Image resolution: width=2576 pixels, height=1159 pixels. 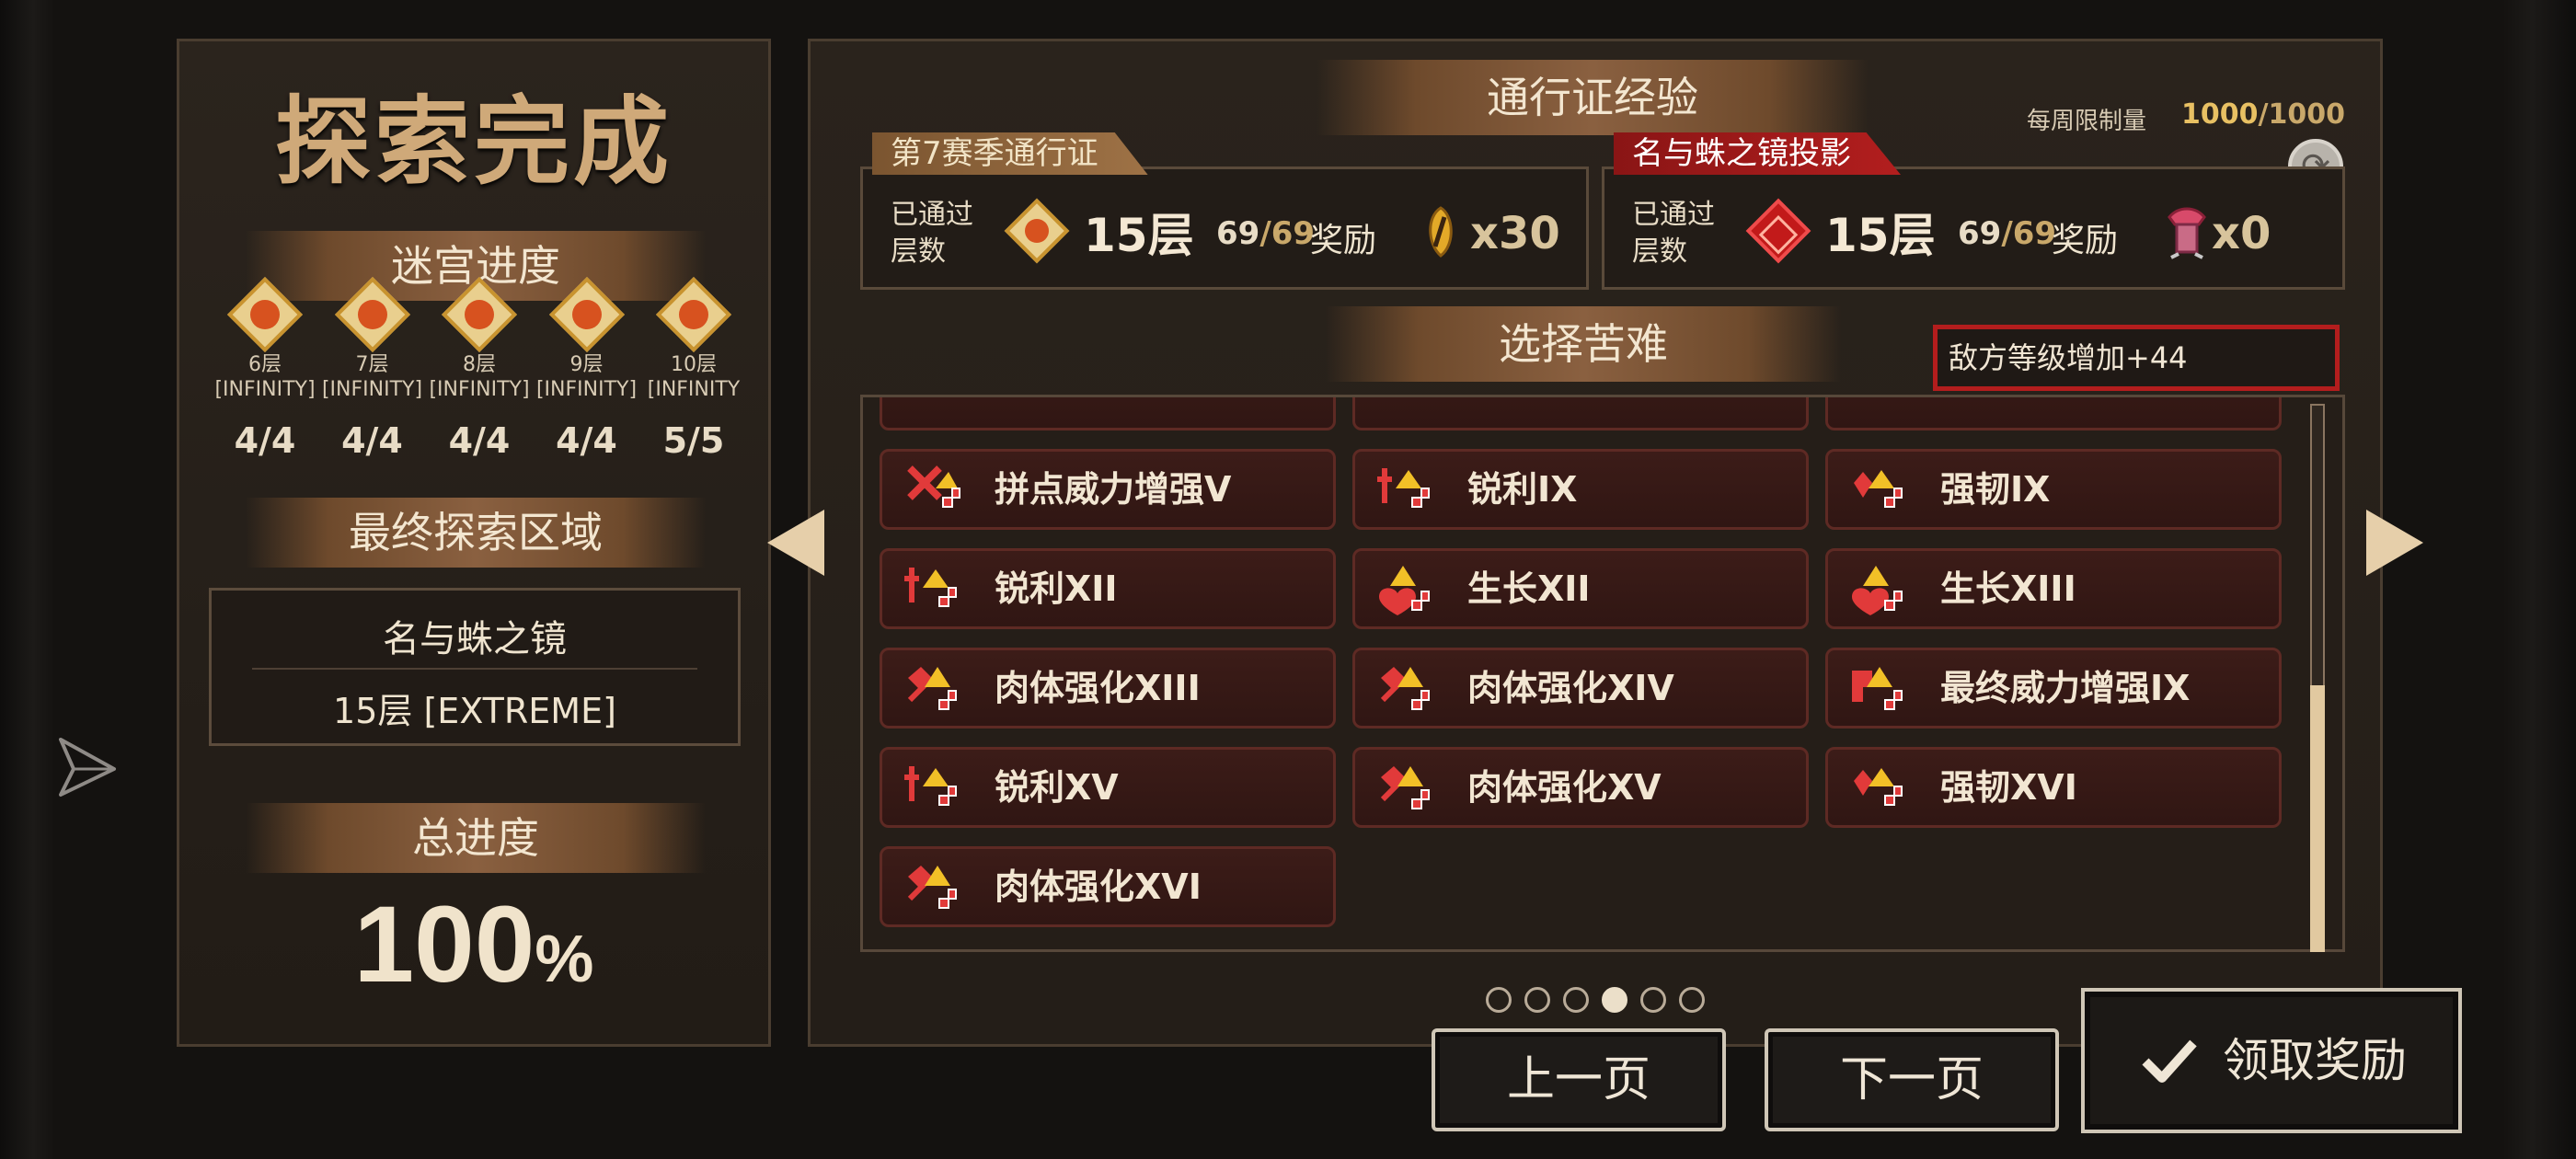 I want to click on prev-page-button: 上一页, so click(x=1579, y=1079).